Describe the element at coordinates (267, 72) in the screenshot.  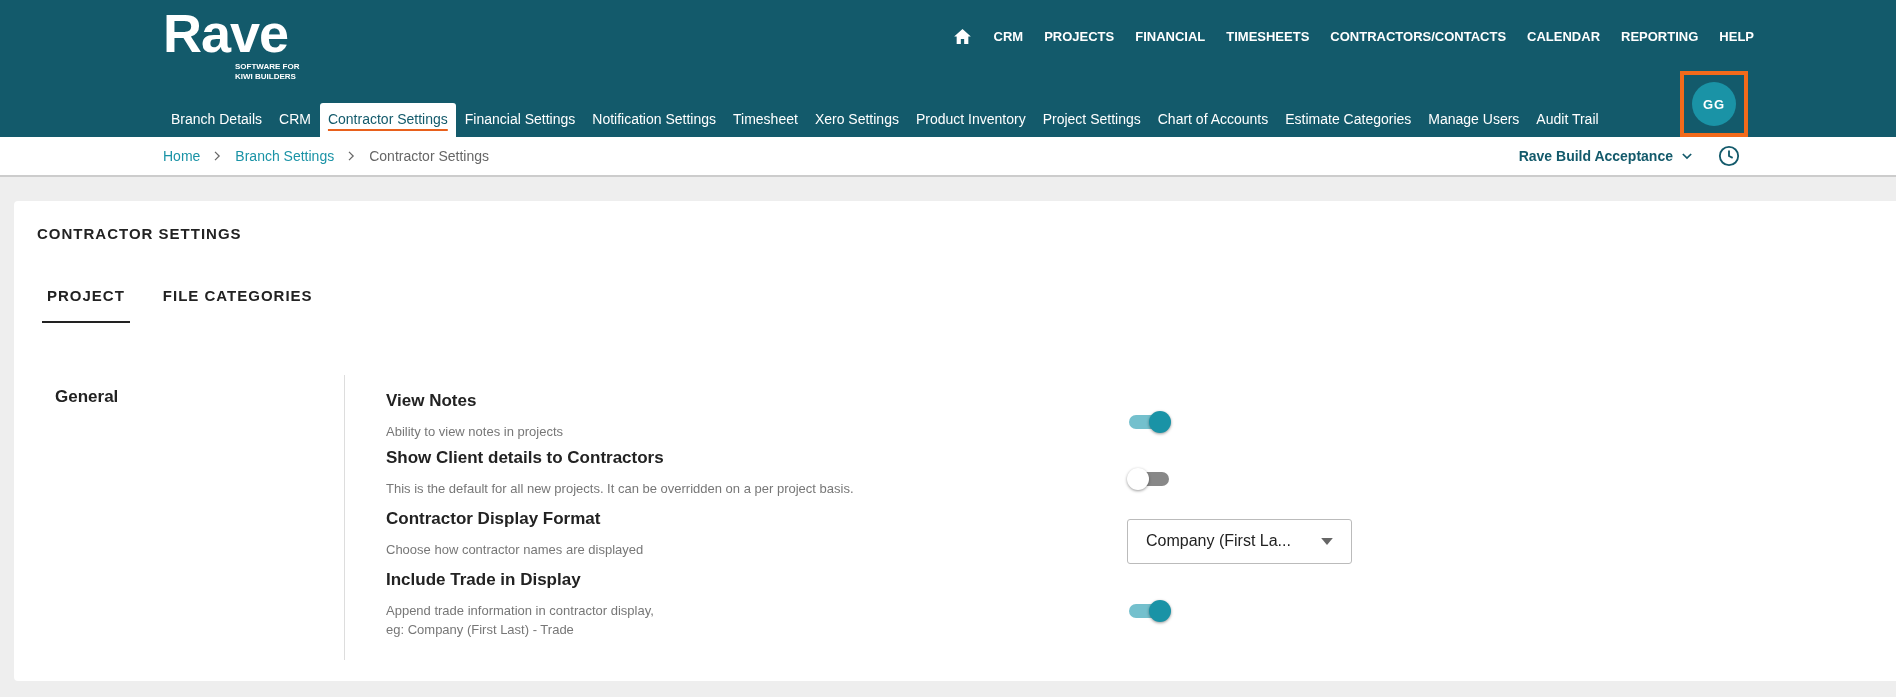
I see `logo-tagline: SOFTWARE FOR KIWI BUILDERS` at that location.